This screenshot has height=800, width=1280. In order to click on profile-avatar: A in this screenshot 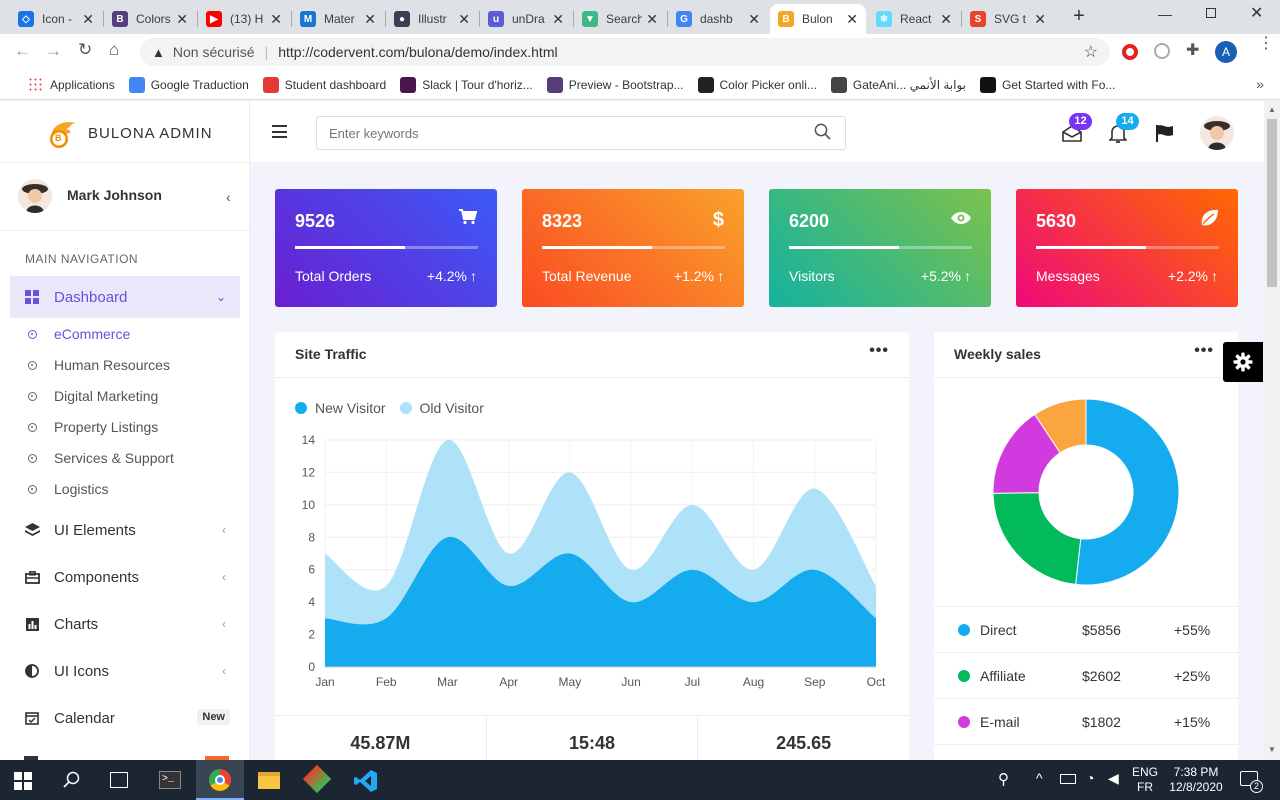, I will do `click(1226, 52)`.